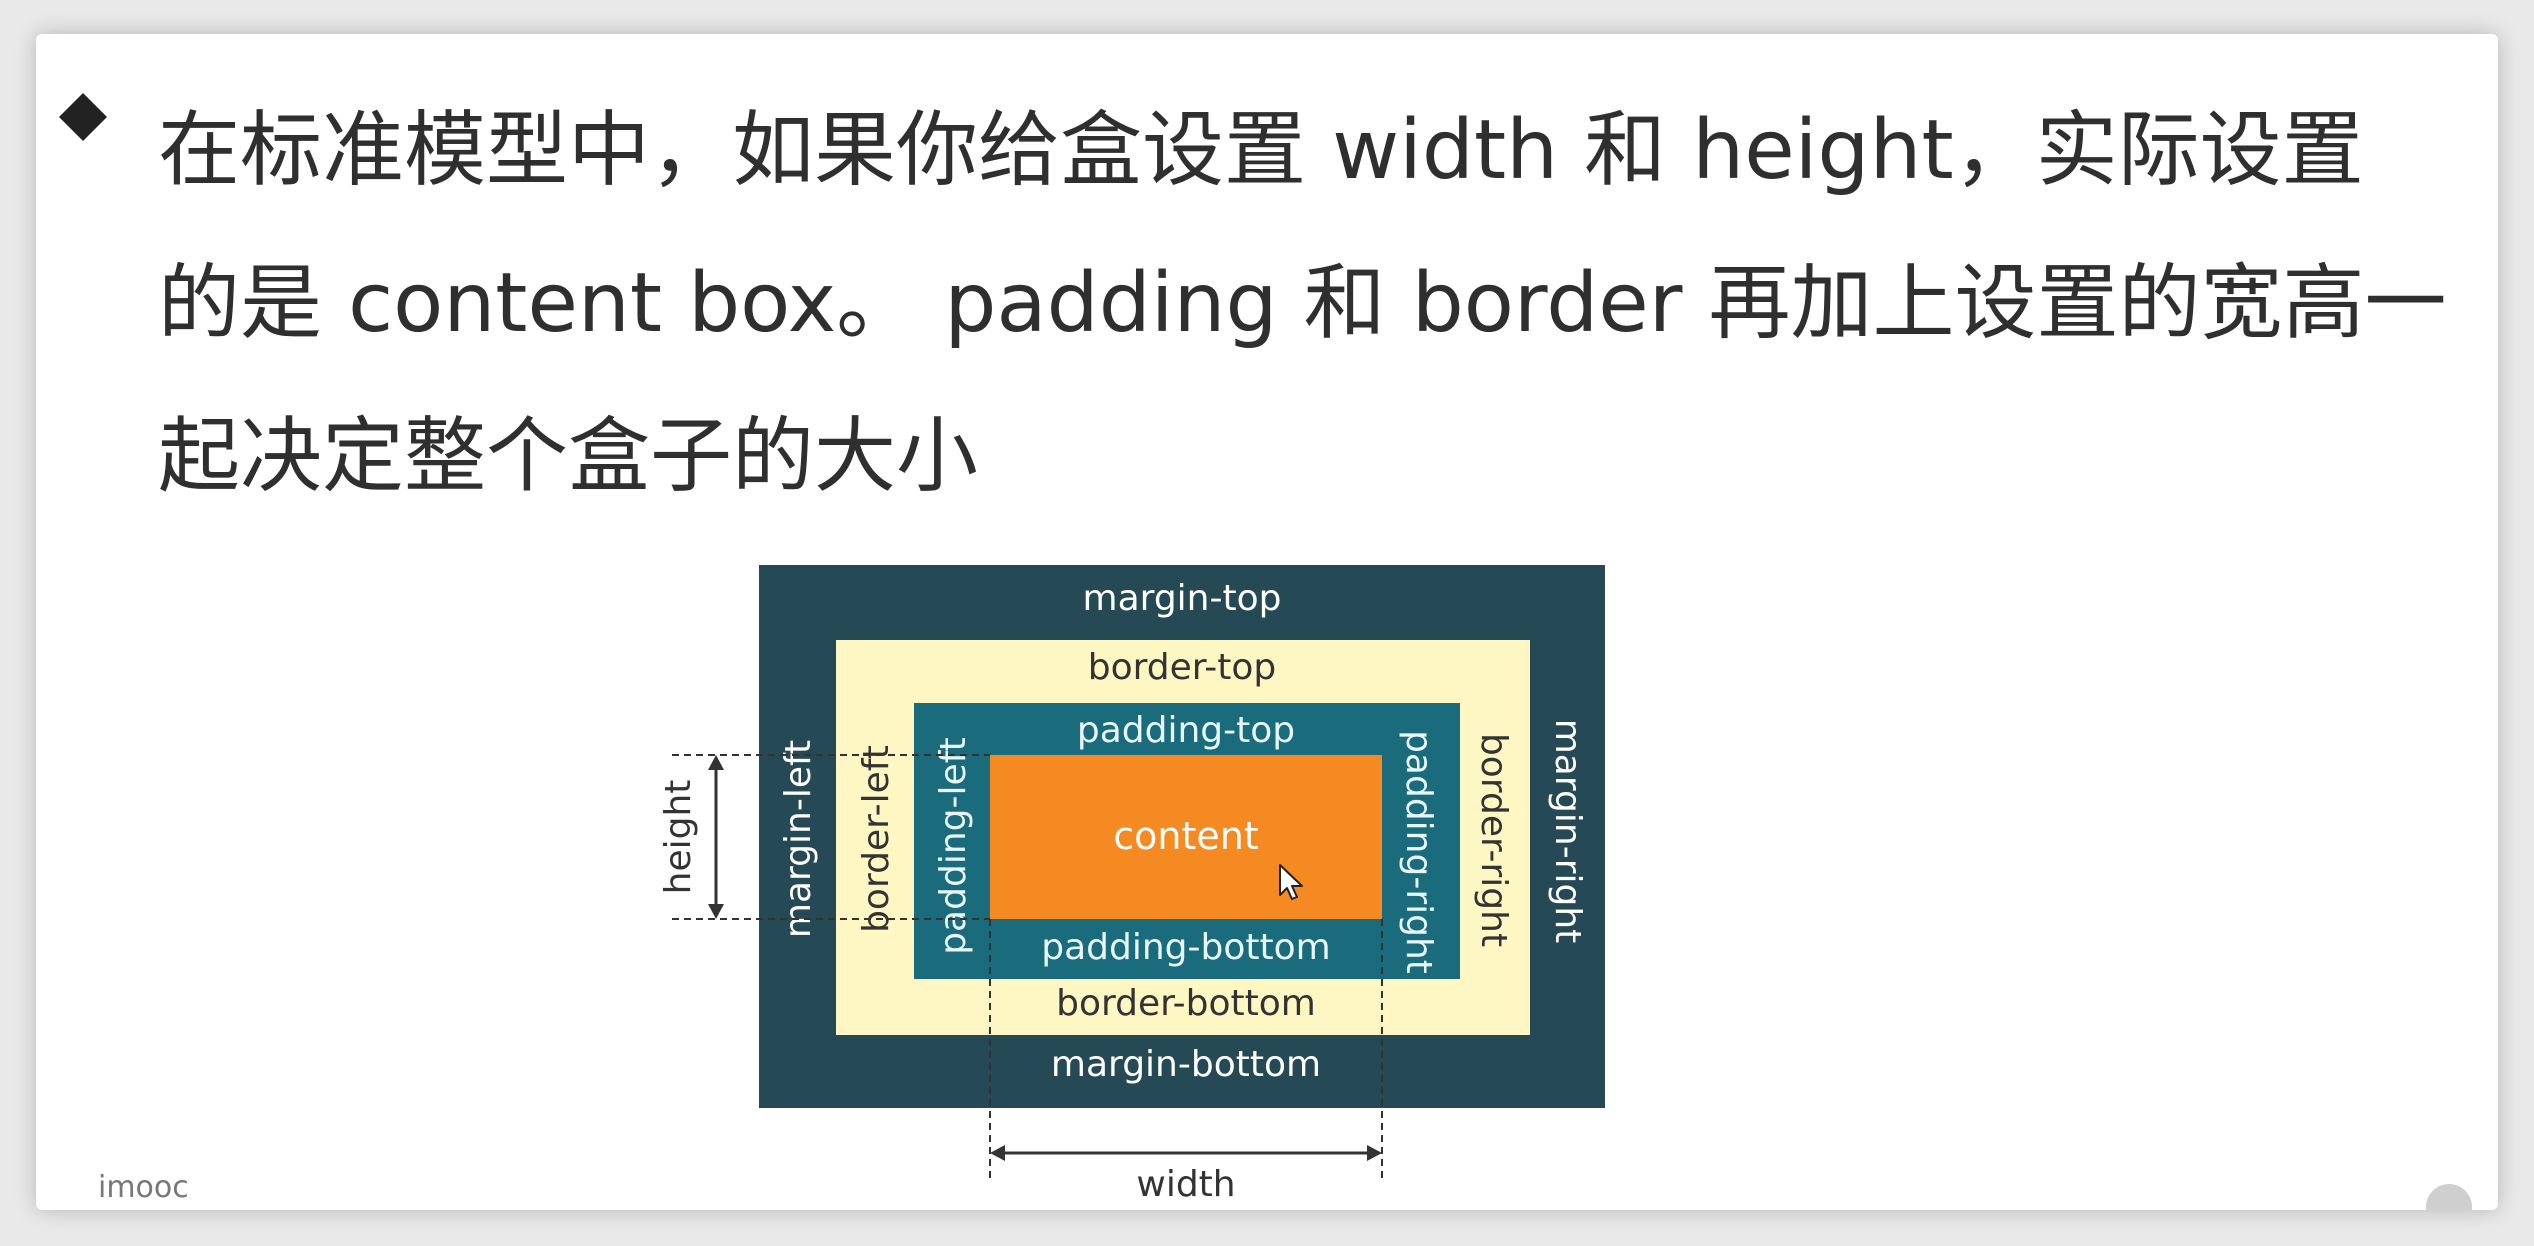  Describe the element at coordinates (1186, 730) in the screenshot. I see `padding-top-label: padding-top` at that location.